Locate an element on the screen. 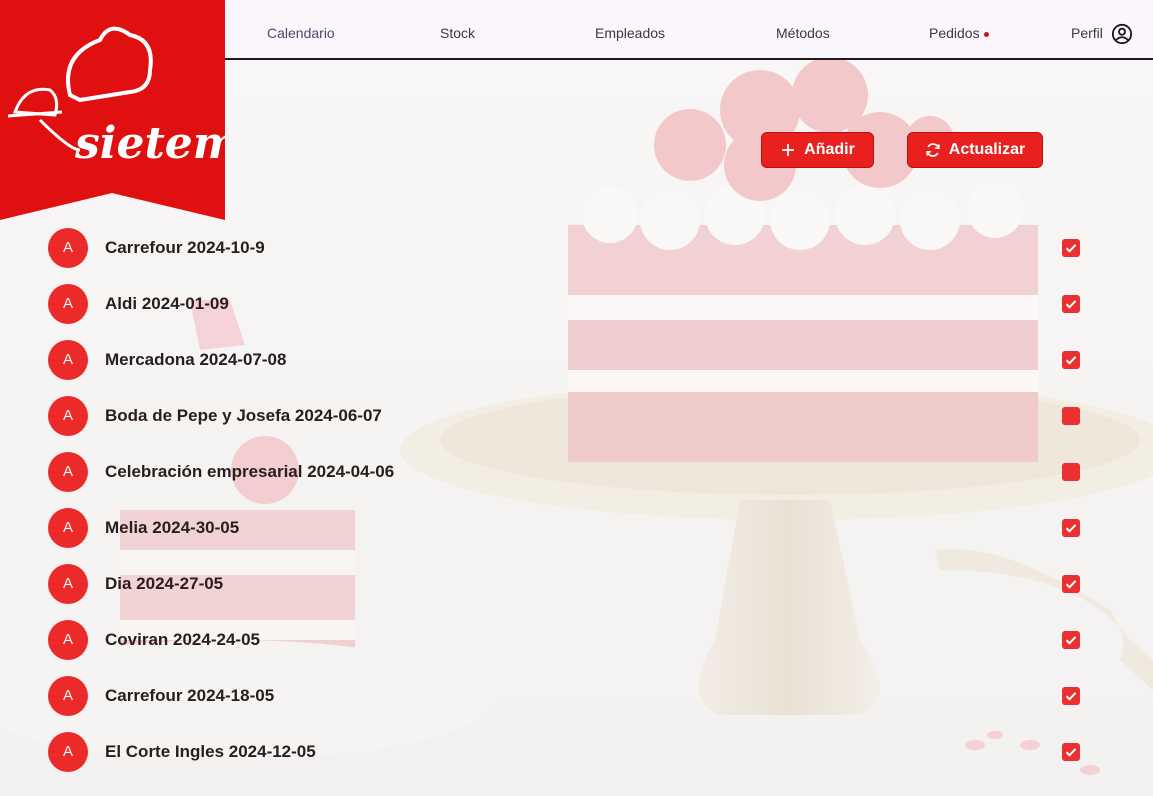 The width and height of the screenshot is (1153, 796). order-label: El Corte Ingles 2024-12-05 is located at coordinates (210, 751).